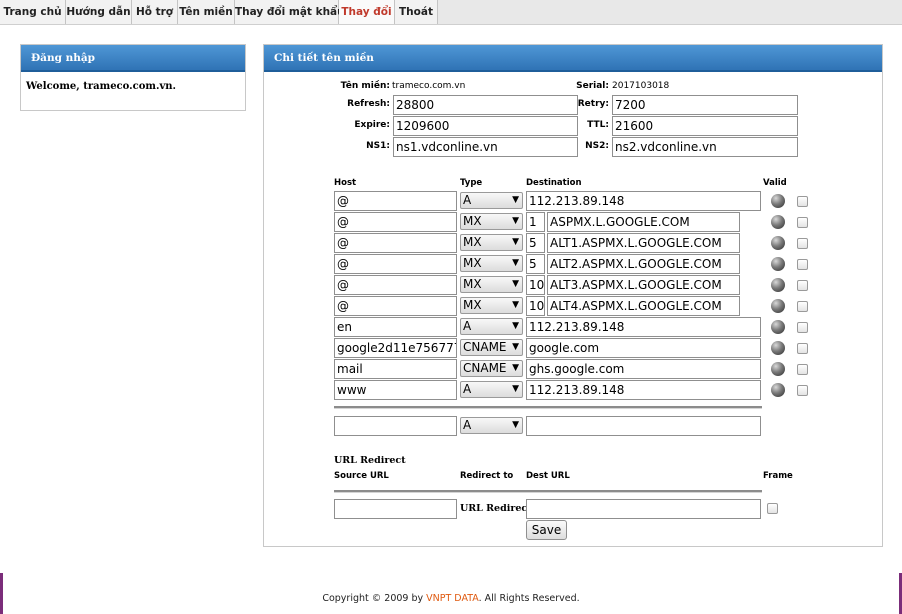  Describe the element at coordinates (395, 369) in the screenshot. I see `record-host-input: mail` at that location.